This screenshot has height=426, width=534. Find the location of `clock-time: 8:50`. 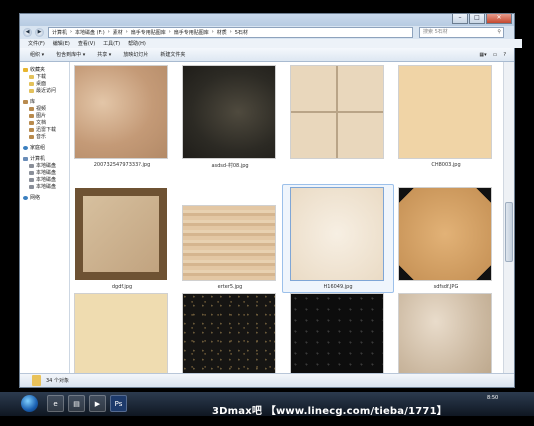

clock-time: 8:50 is located at coordinates (493, 398).